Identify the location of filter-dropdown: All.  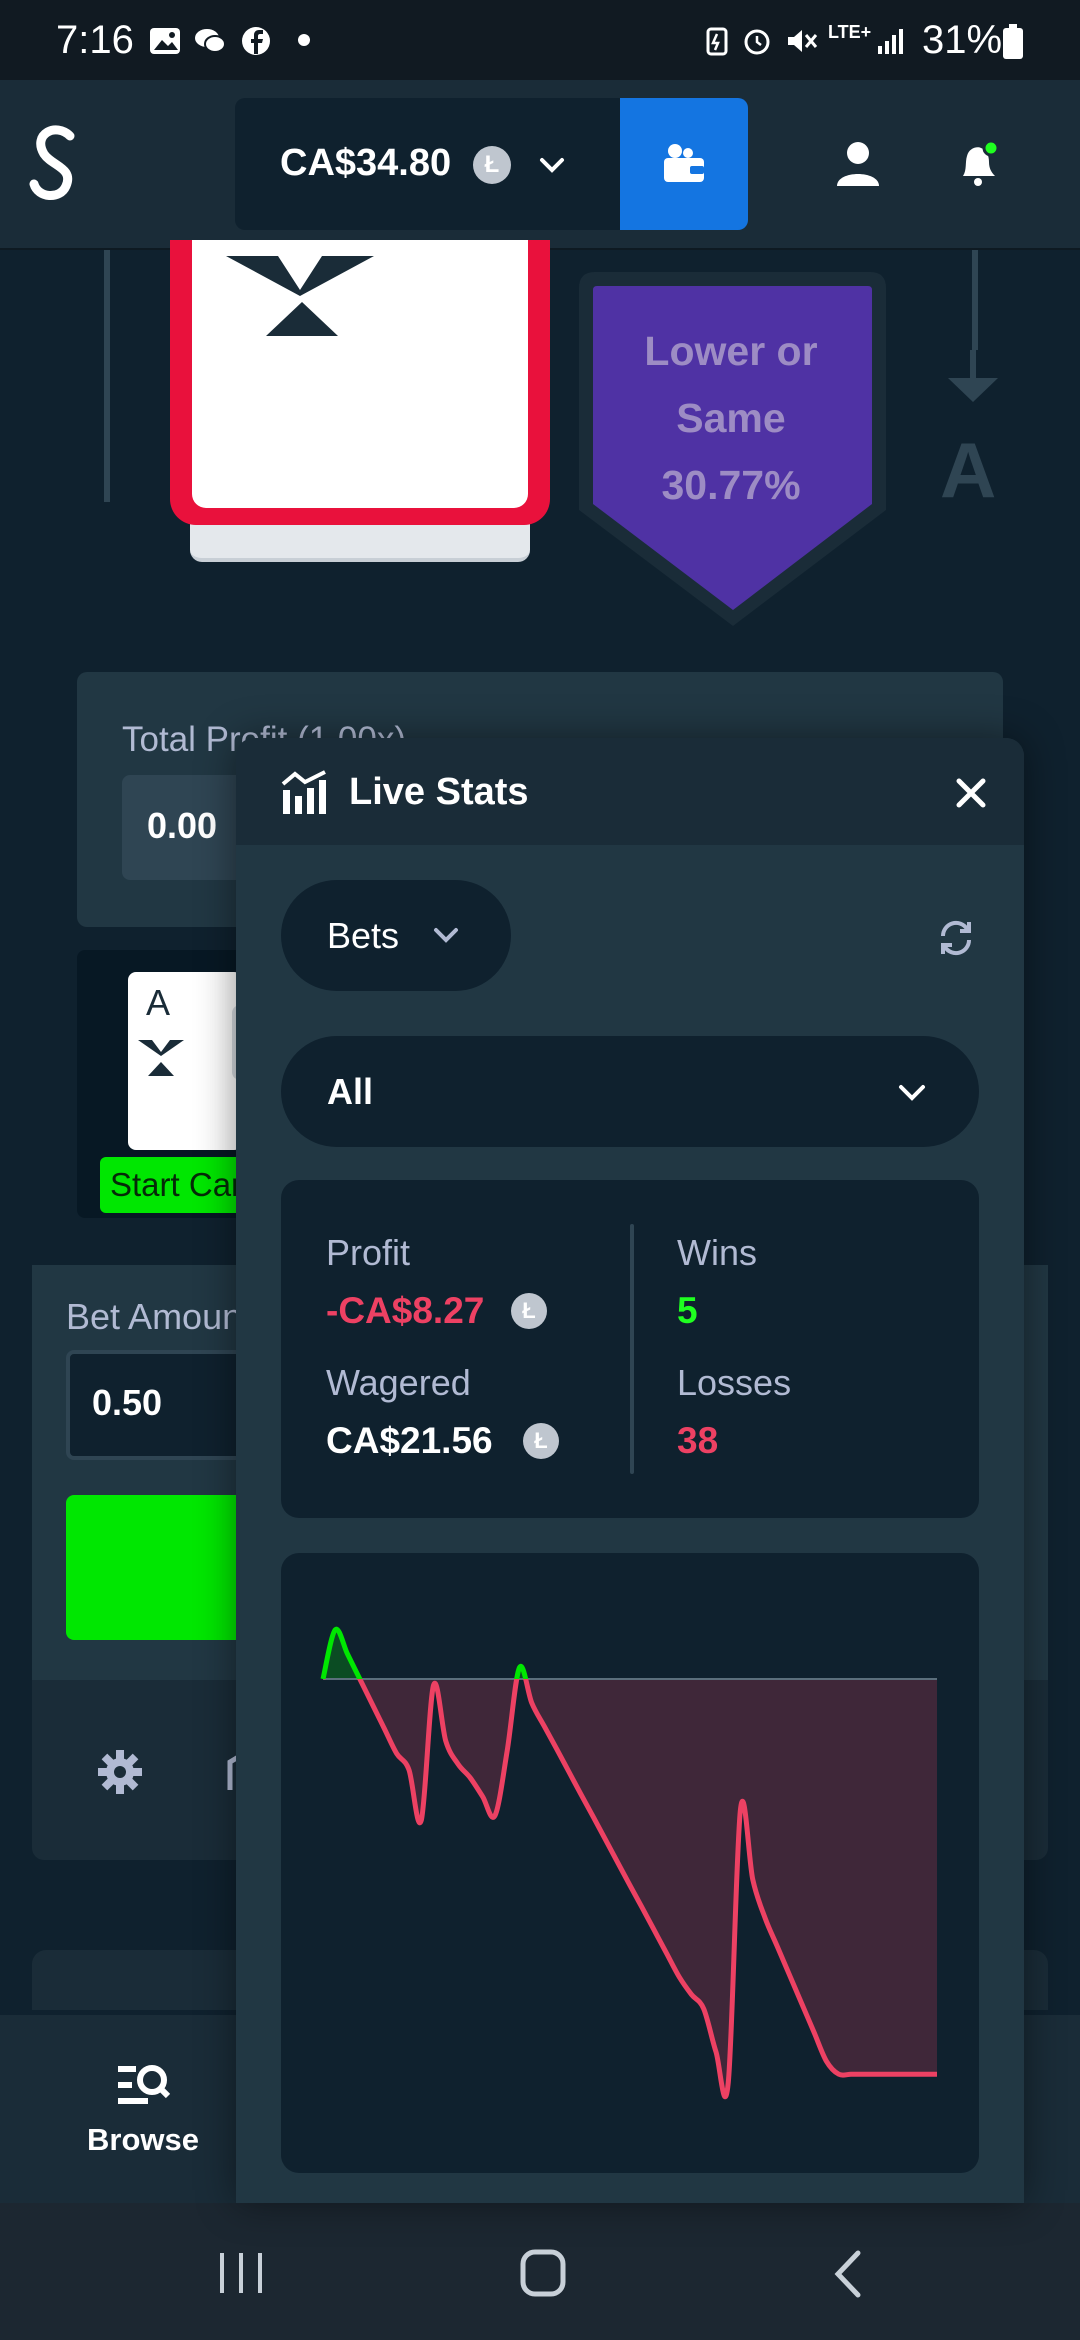
(630, 1091).